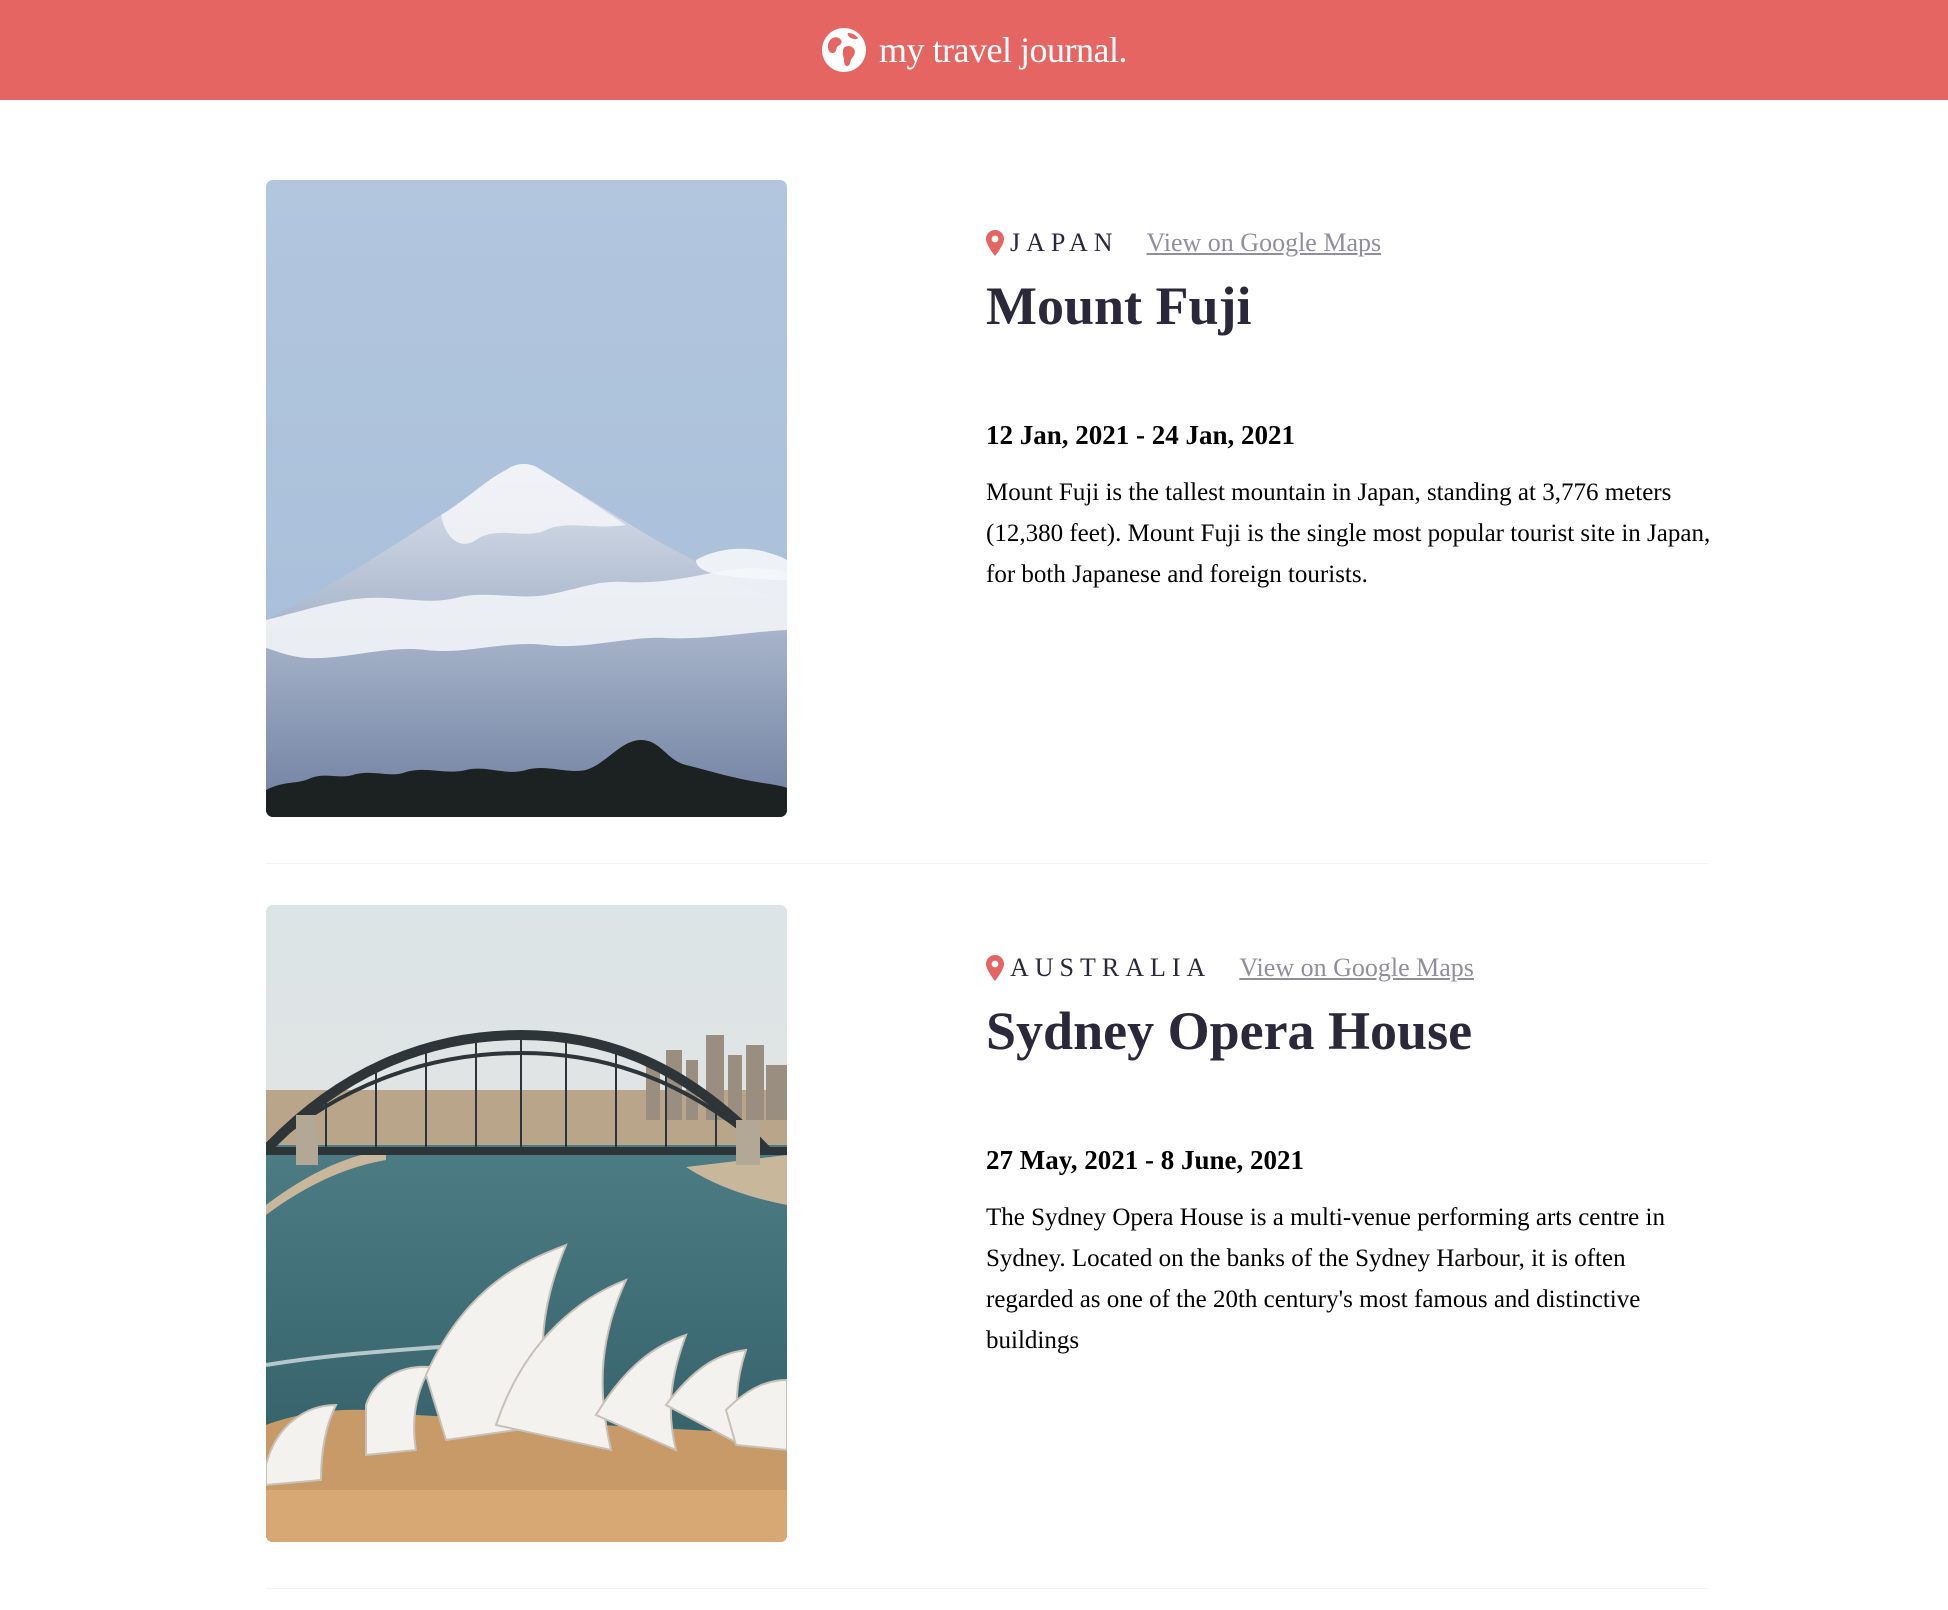 This screenshot has width=1948, height=1610. Describe the element at coordinates (1111, 967) in the screenshot. I see `country-label: AUSTRALIA` at that location.